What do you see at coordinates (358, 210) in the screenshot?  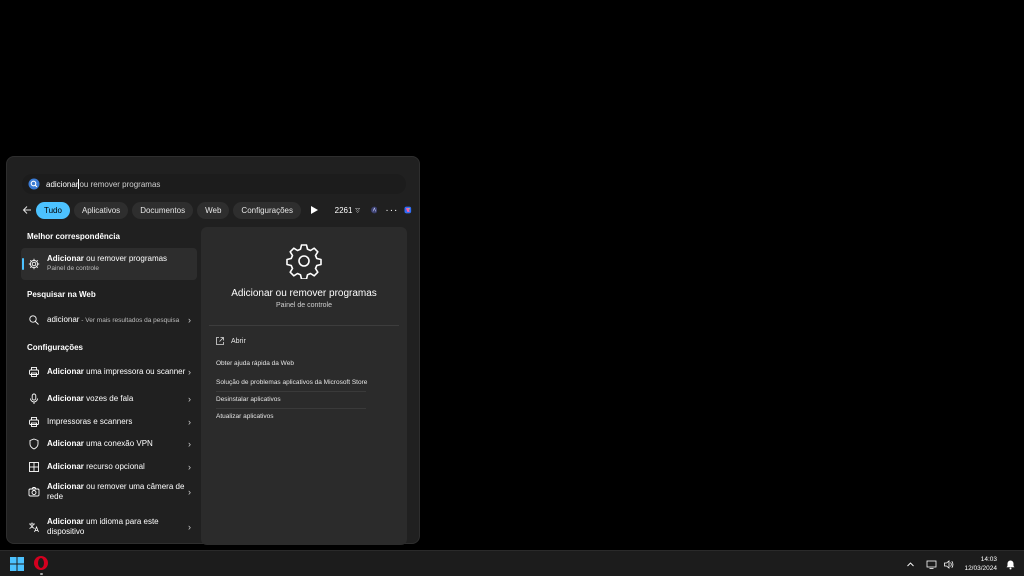 I see `rewards-icon` at bounding box center [358, 210].